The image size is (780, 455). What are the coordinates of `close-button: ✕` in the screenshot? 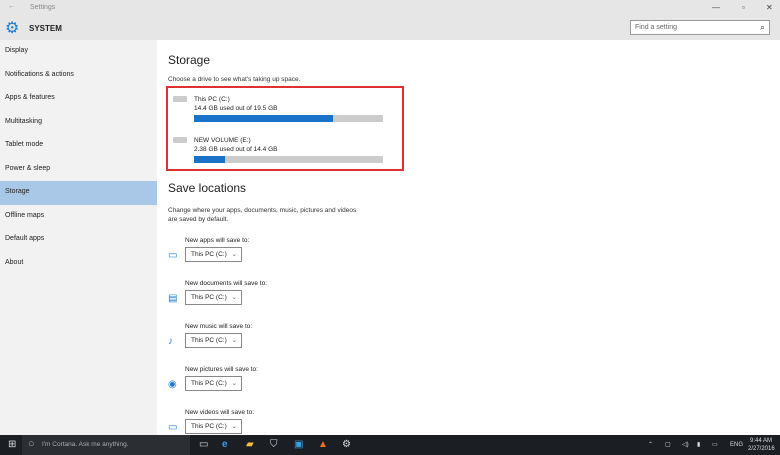 It's located at (769, 7).